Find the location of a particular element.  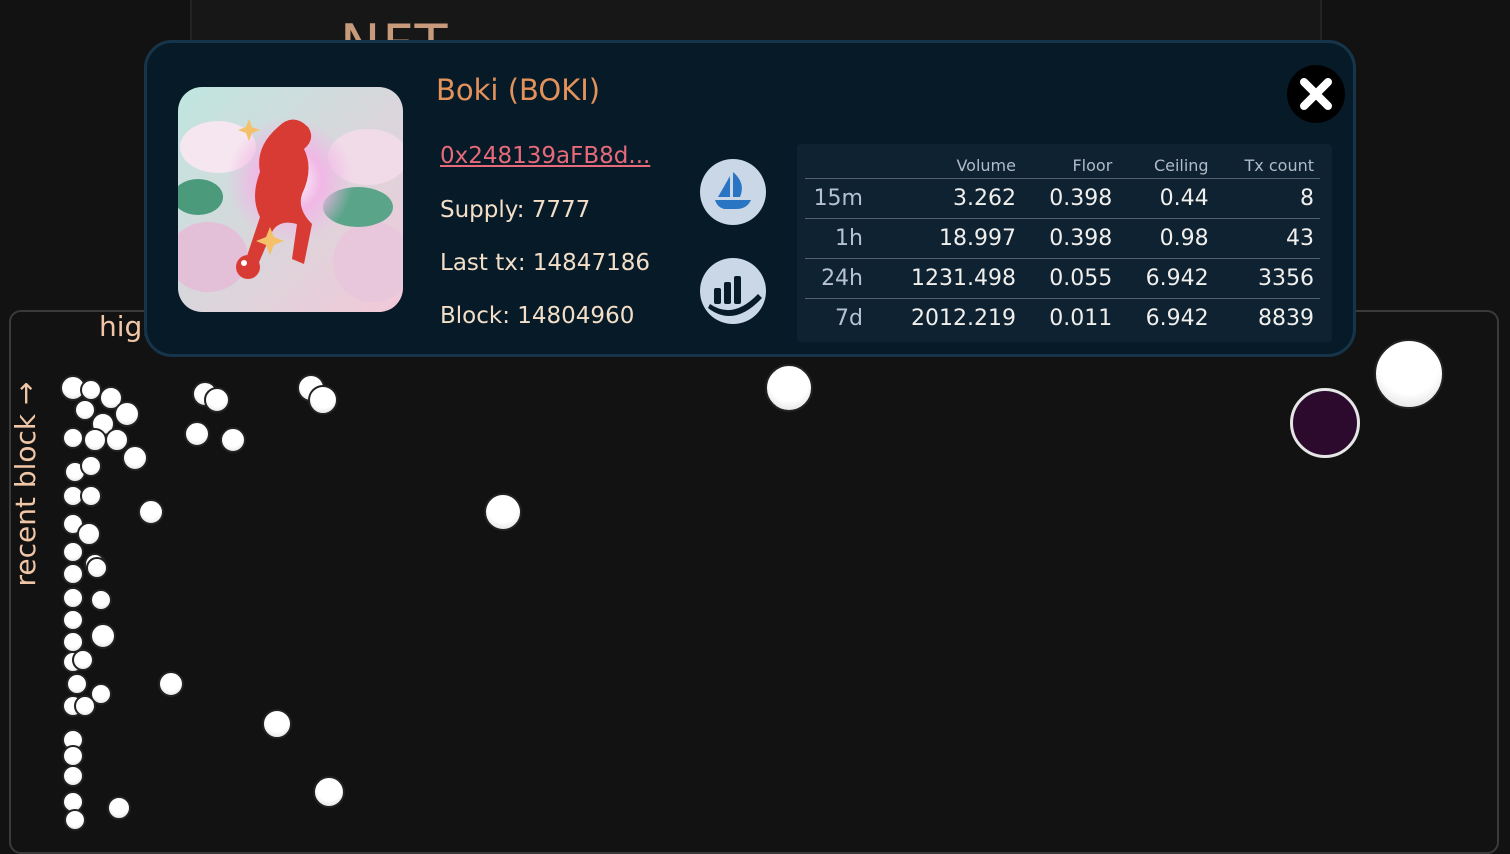

header-period is located at coordinates (836, 163).